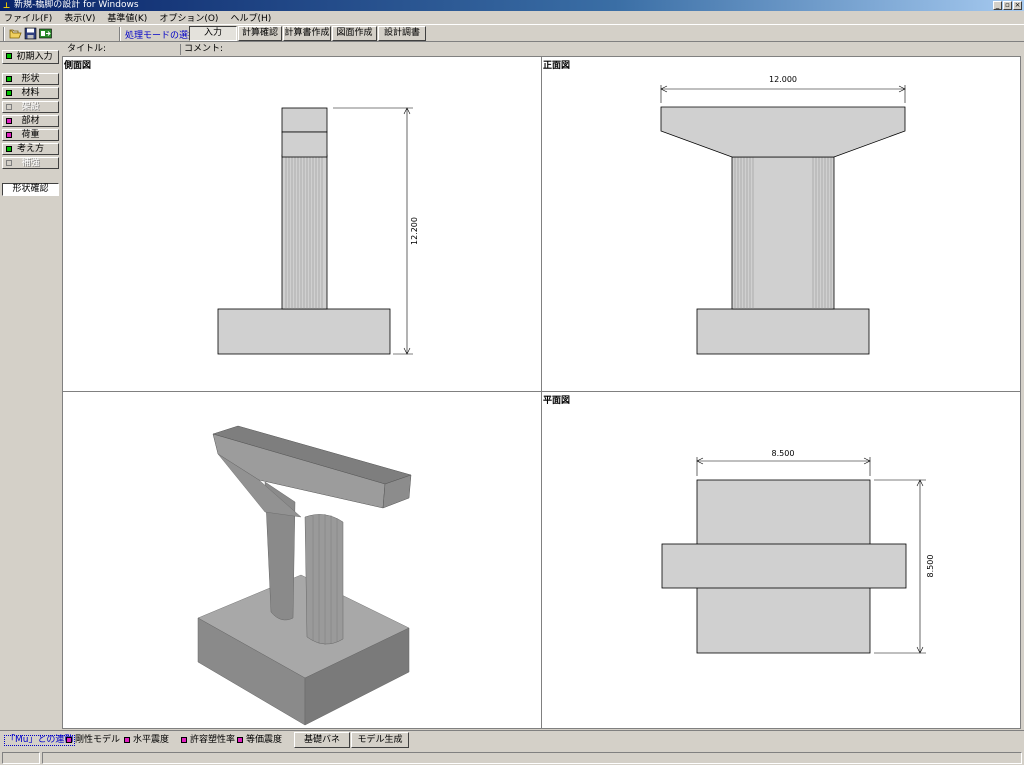 The image size is (1024, 765). Describe the element at coordinates (784, 566) in the screenshot. I see `cap-beam-plan` at that location.